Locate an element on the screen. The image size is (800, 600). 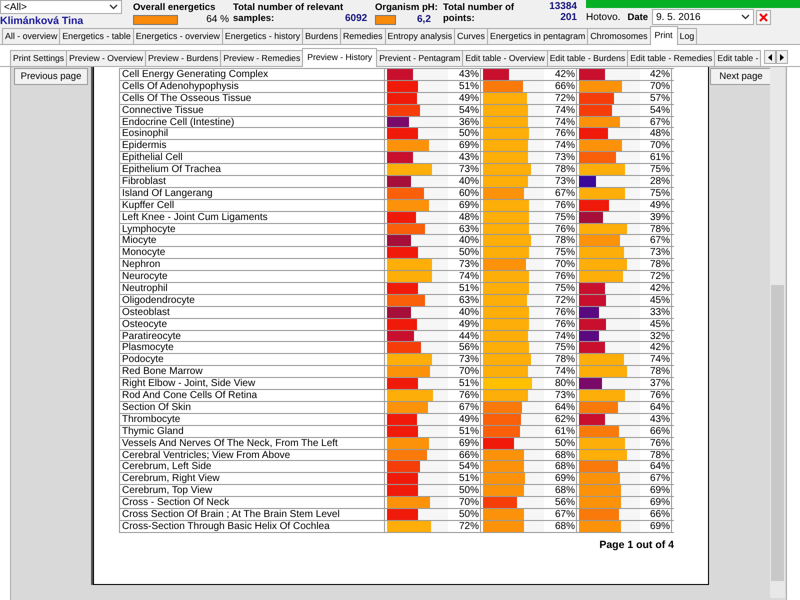
tab: Edit table - Overview is located at coordinates (505, 58).